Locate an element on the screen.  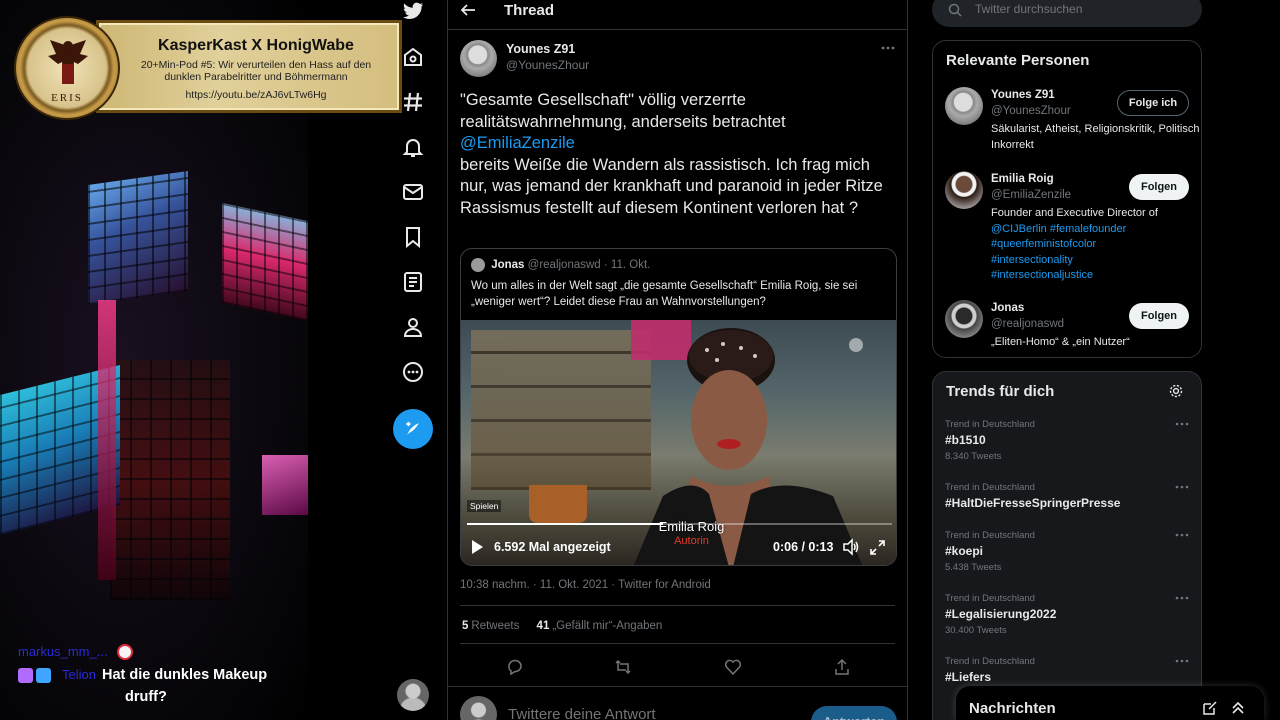
search-box is located at coordinates (1067, 13).